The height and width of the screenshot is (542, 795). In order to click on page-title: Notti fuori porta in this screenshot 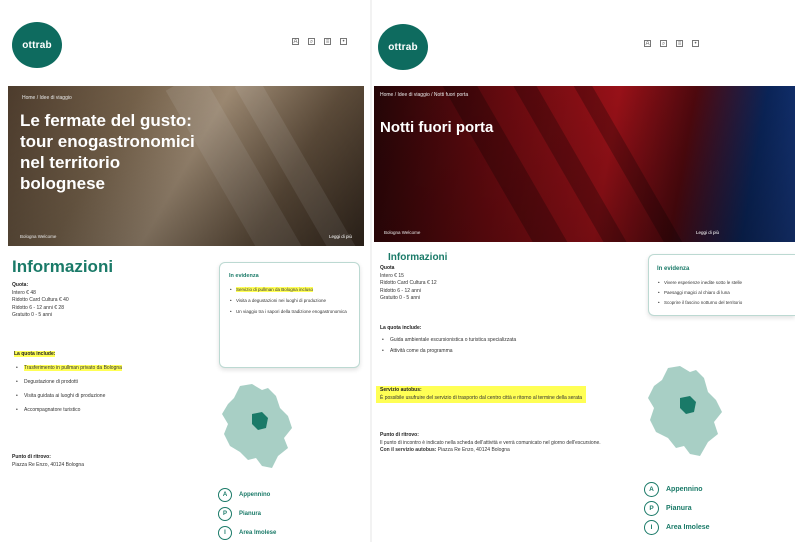, I will do `click(437, 127)`.